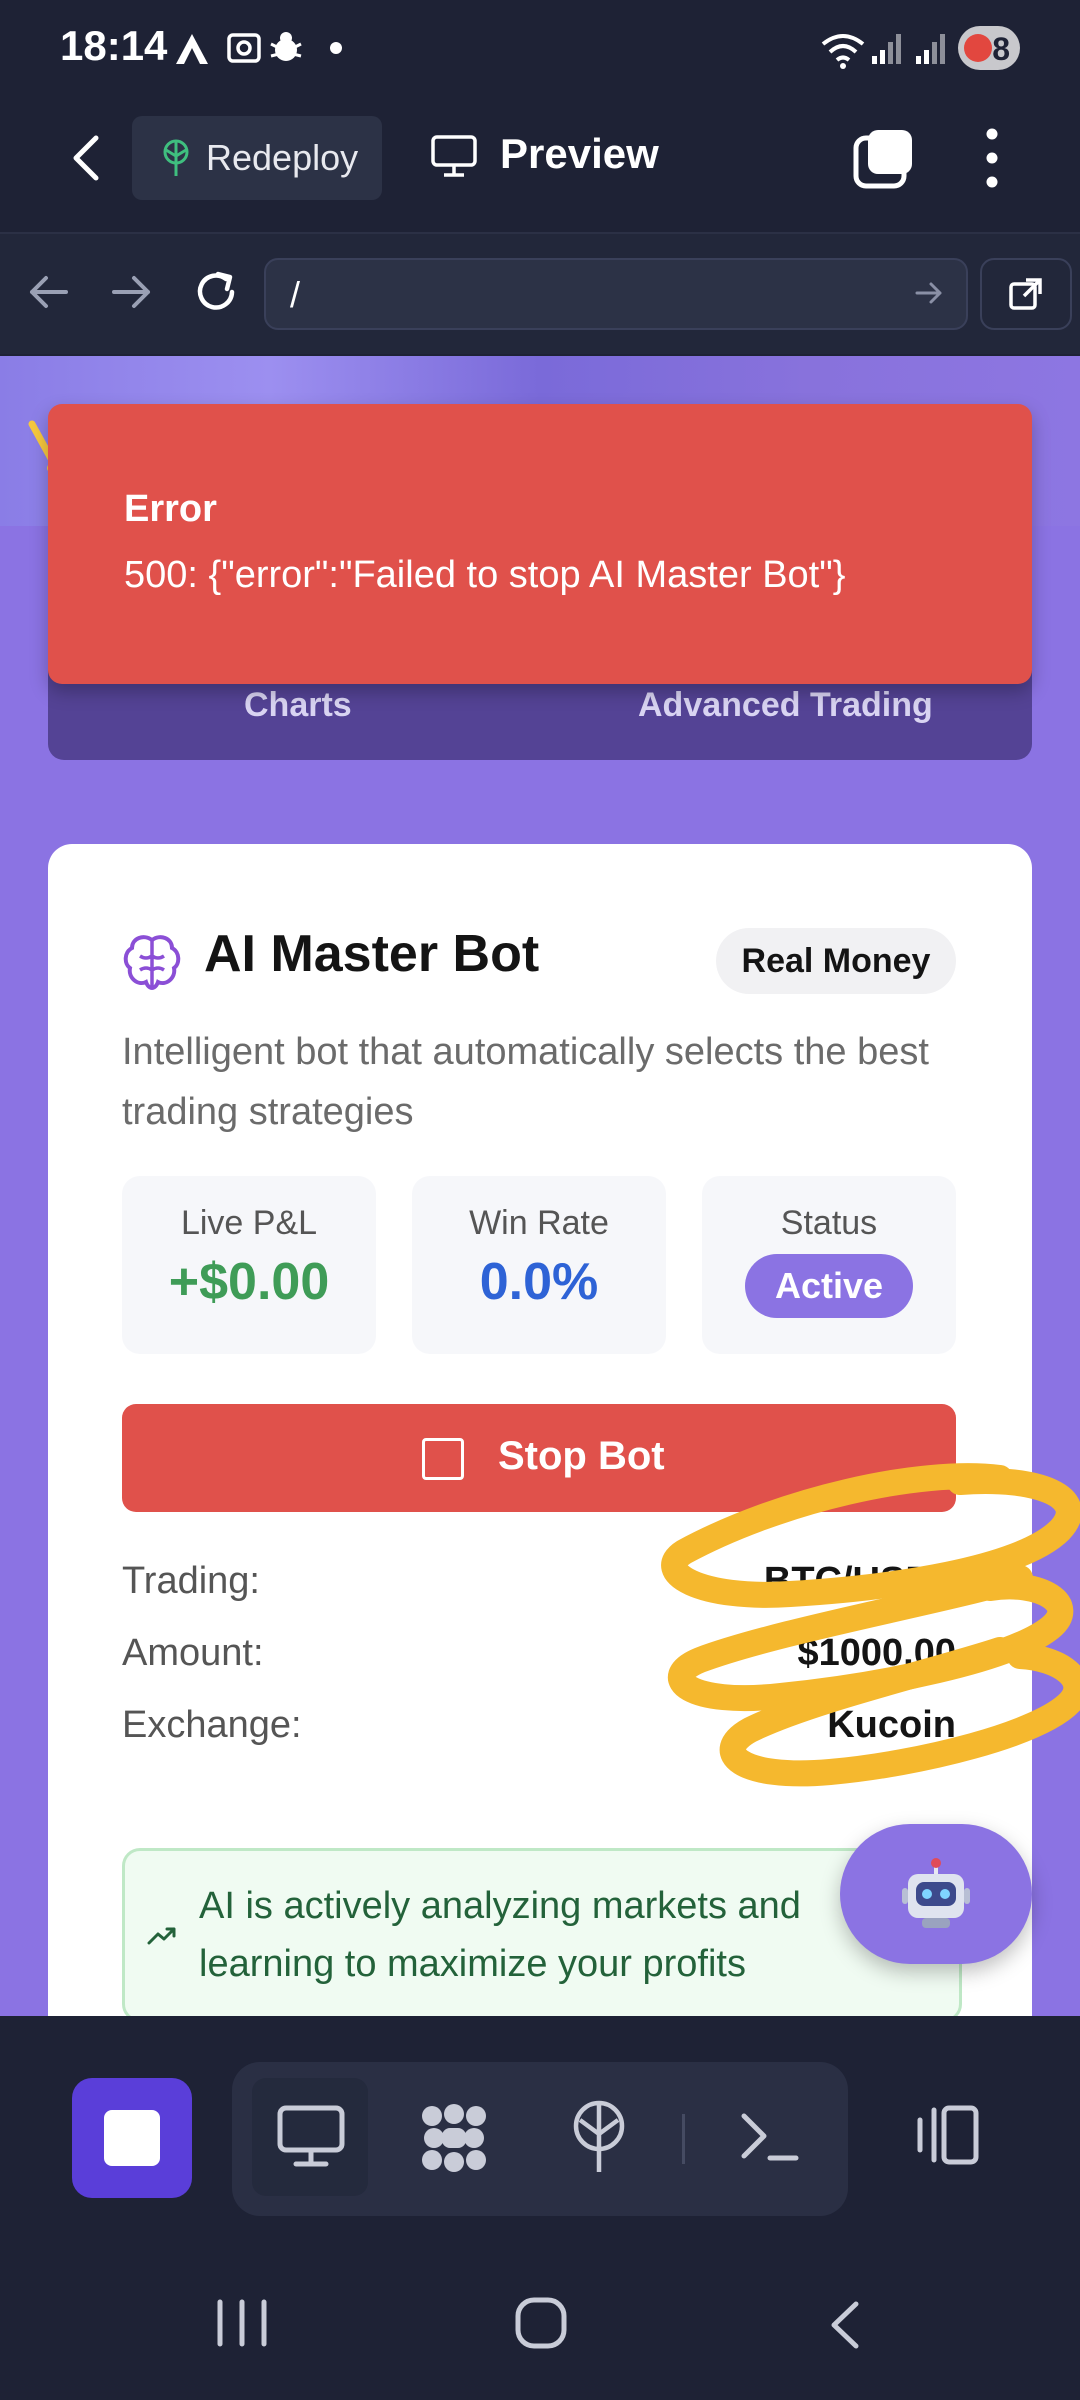 Image resolution: width=1080 pixels, height=2400 pixels. What do you see at coordinates (249, 1282) in the screenshot?
I see `stat-value: +$0.00` at bounding box center [249, 1282].